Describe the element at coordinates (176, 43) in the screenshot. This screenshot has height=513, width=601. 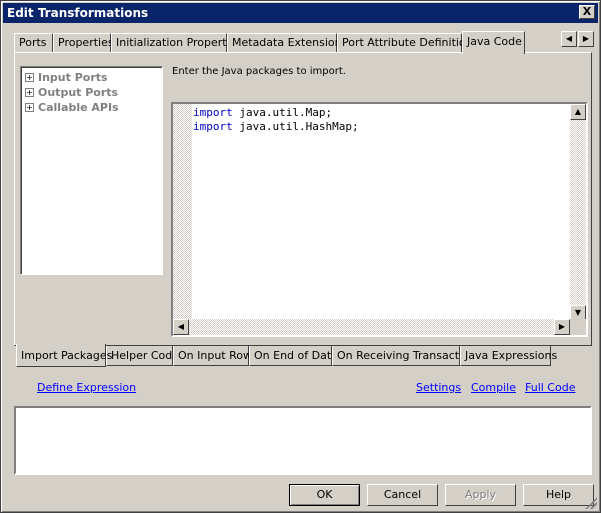
I see `tab-initialization-properties: Initialization Properties` at that location.